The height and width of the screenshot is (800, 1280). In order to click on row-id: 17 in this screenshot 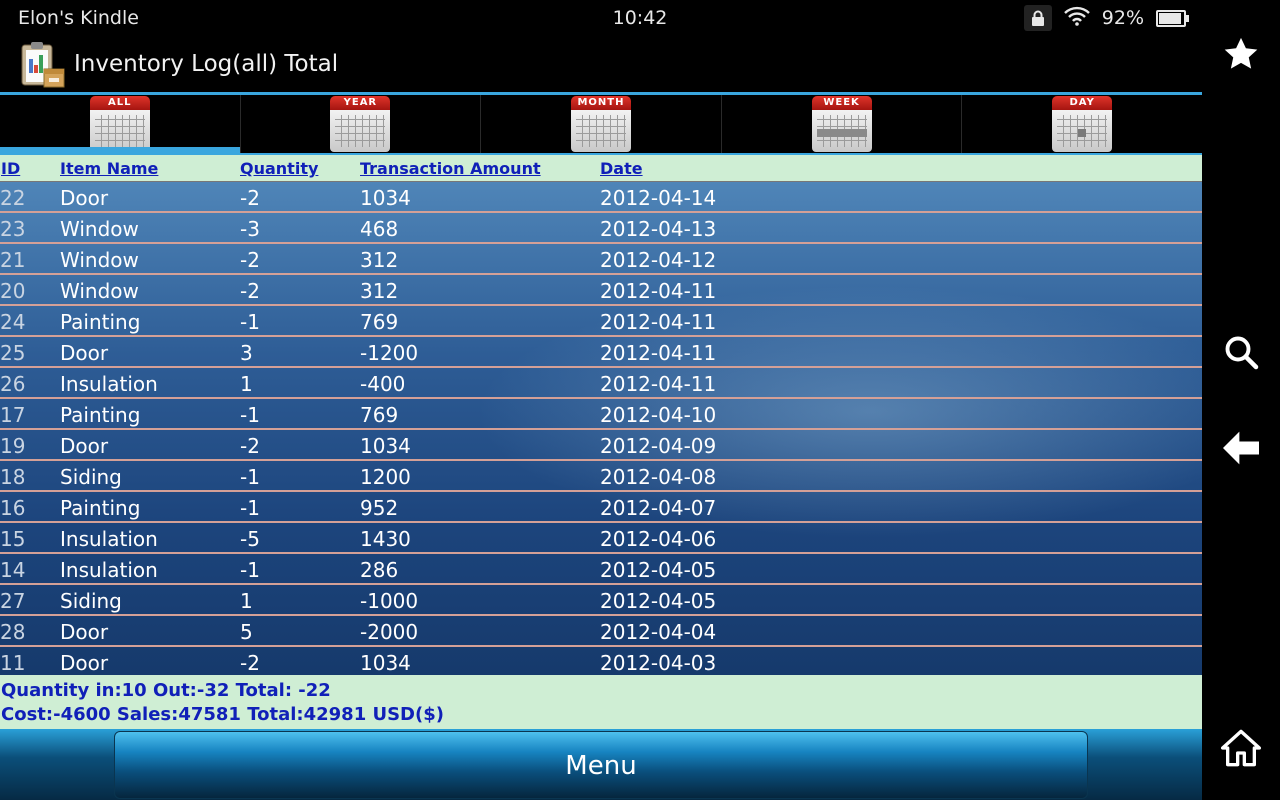, I will do `click(13, 415)`.